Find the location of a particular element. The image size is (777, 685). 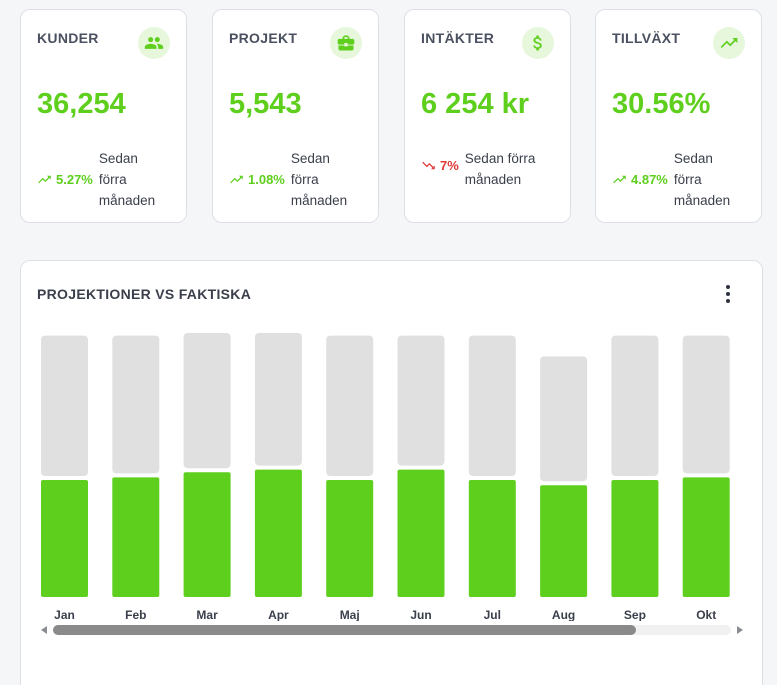

bar-projection-maj is located at coordinates (350, 405).